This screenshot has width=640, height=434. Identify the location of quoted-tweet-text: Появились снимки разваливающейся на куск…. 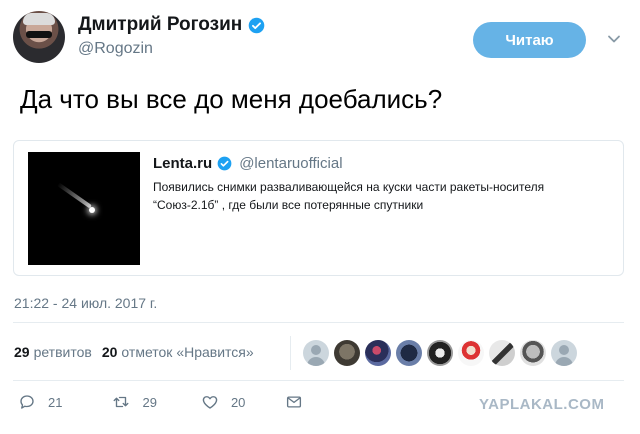
(383, 196).